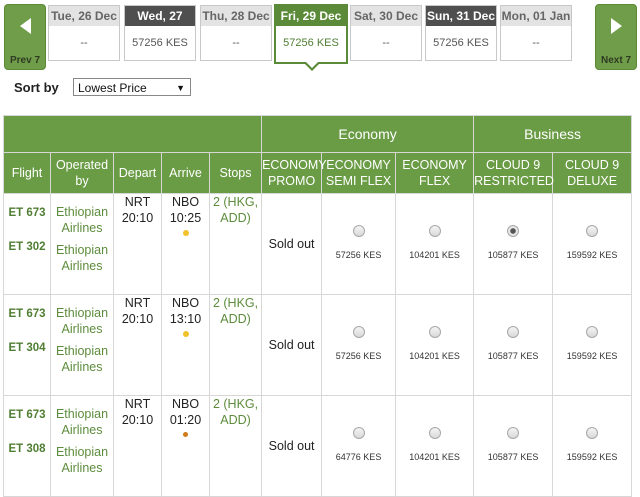  I want to click on date-tab: Fri, 29 Dec 57256 KES, so click(311, 37).